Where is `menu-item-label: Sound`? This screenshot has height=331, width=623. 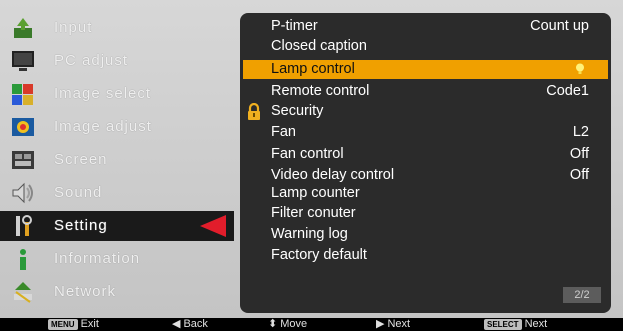
menu-item-label: Sound is located at coordinates (78, 192).